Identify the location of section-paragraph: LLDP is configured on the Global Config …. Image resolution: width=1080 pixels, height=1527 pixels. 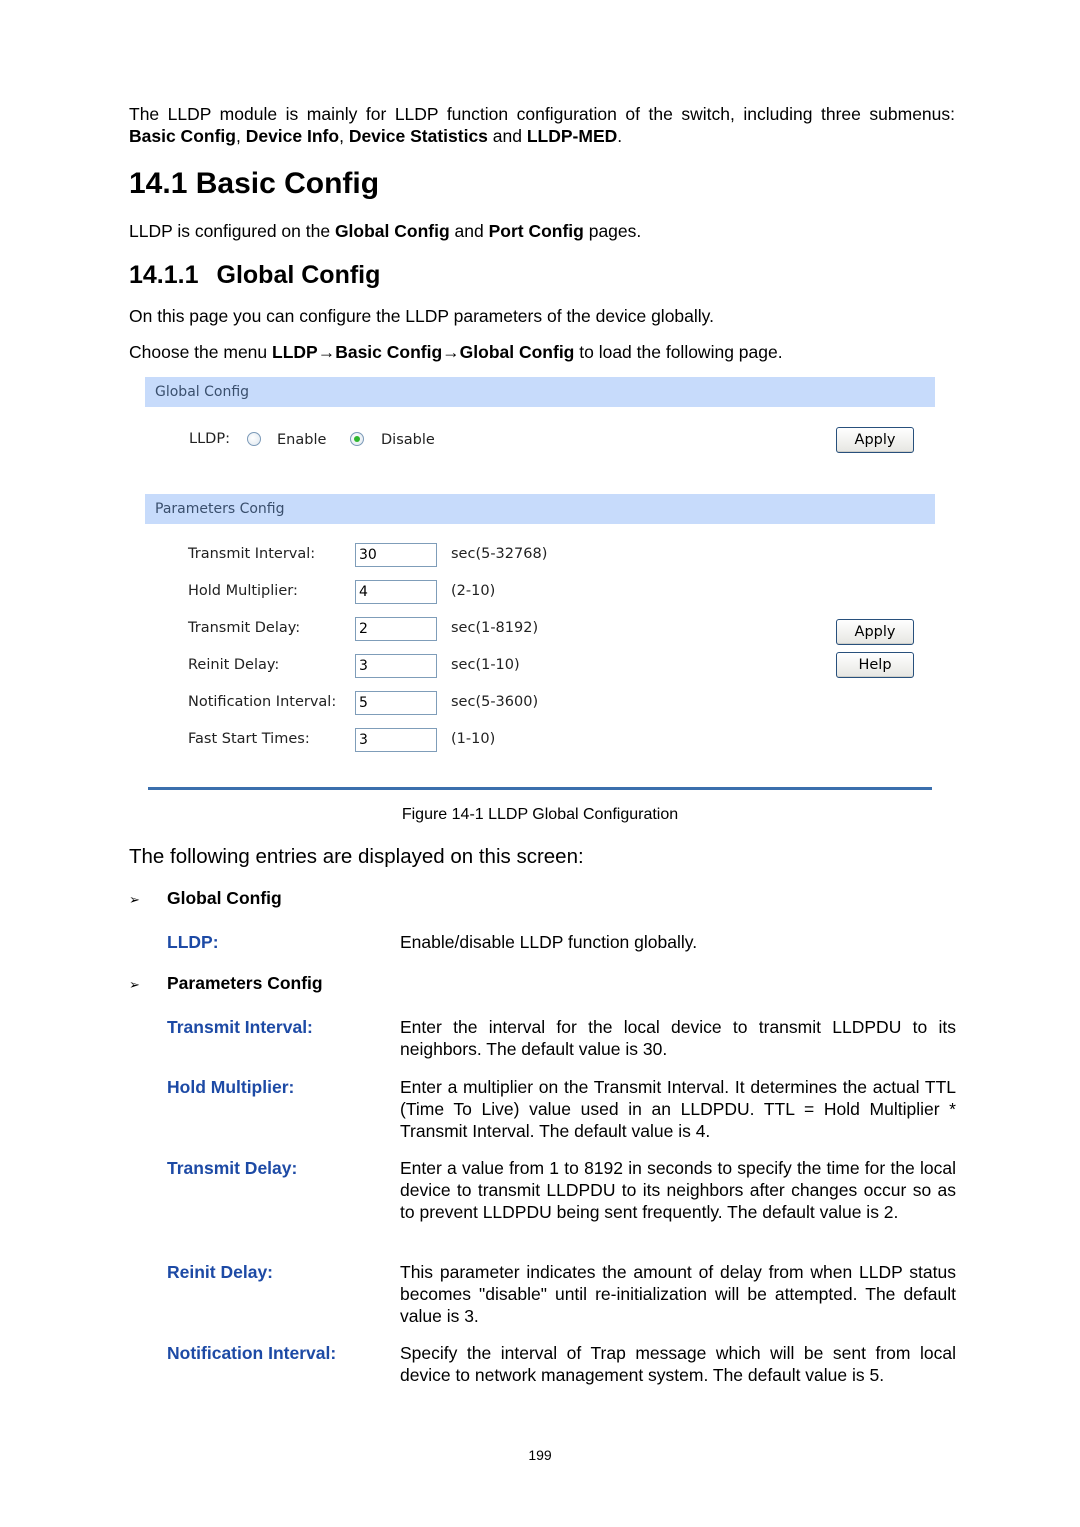
(385, 231).